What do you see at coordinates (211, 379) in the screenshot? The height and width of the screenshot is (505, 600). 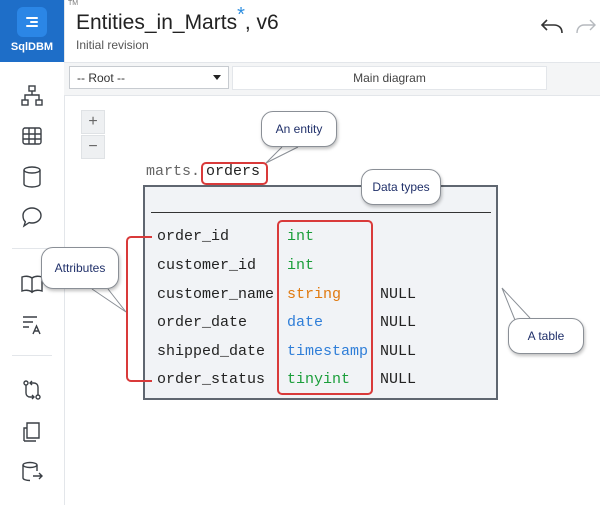 I see `column-name: order_status` at bounding box center [211, 379].